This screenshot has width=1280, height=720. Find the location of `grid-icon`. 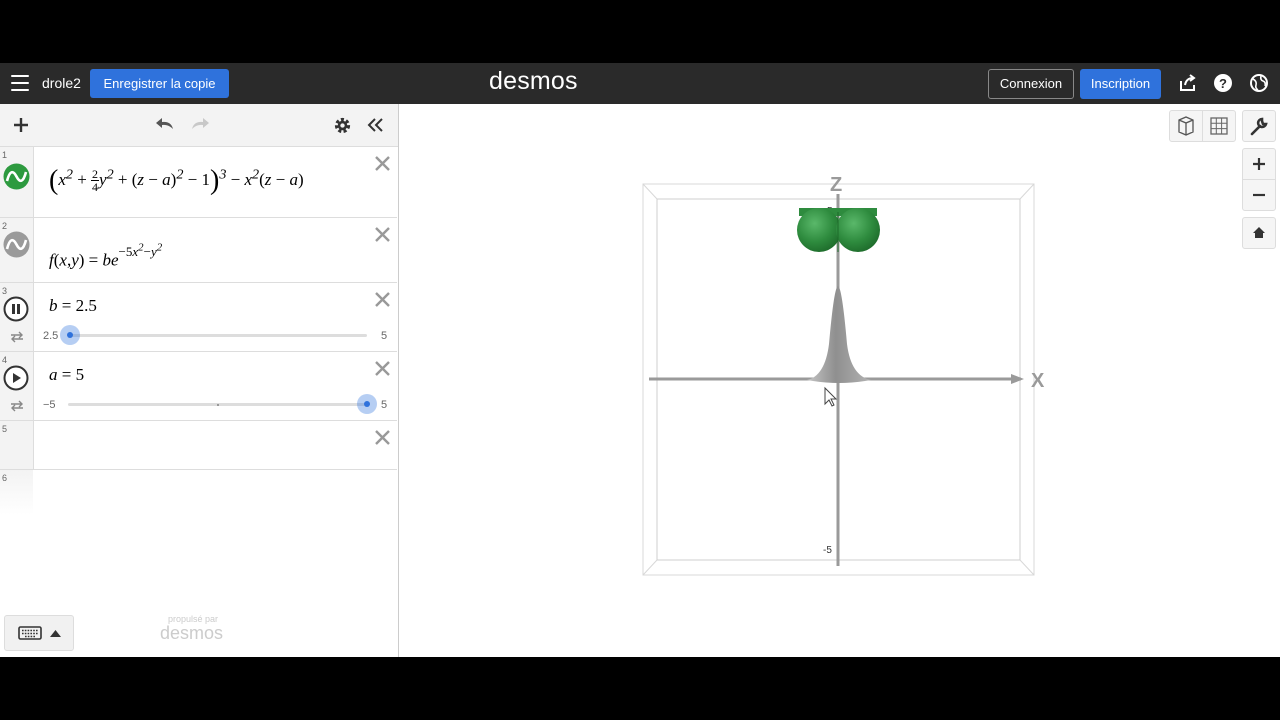

grid-icon is located at coordinates (1219, 126).